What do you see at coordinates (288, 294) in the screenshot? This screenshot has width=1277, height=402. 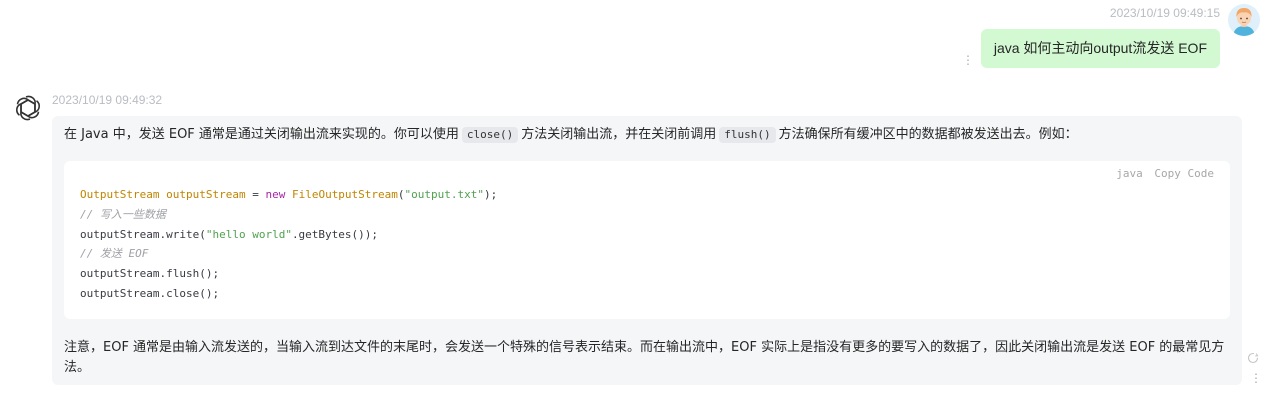 I see `code-line: outputStream.close();` at bounding box center [288, 294].